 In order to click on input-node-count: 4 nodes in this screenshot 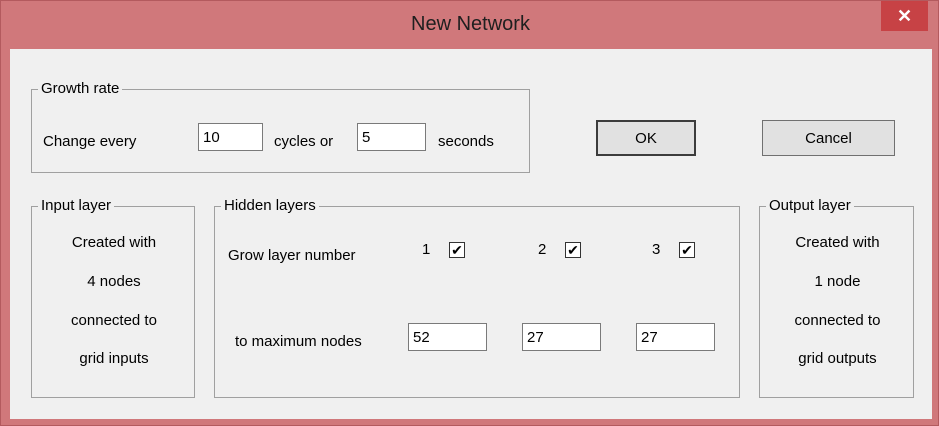, I will do `click(114, 281)`.